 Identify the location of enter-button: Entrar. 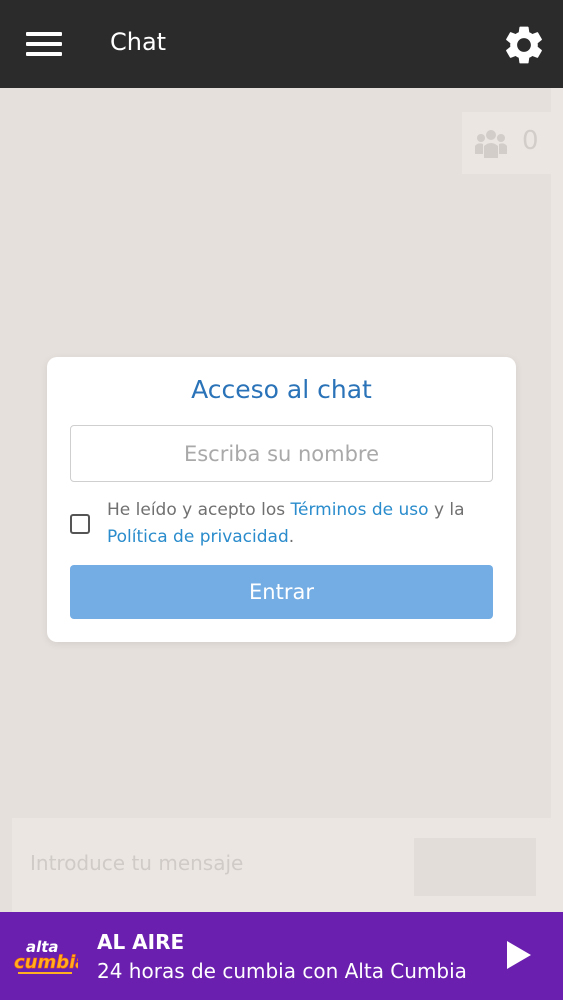
(281, 592).